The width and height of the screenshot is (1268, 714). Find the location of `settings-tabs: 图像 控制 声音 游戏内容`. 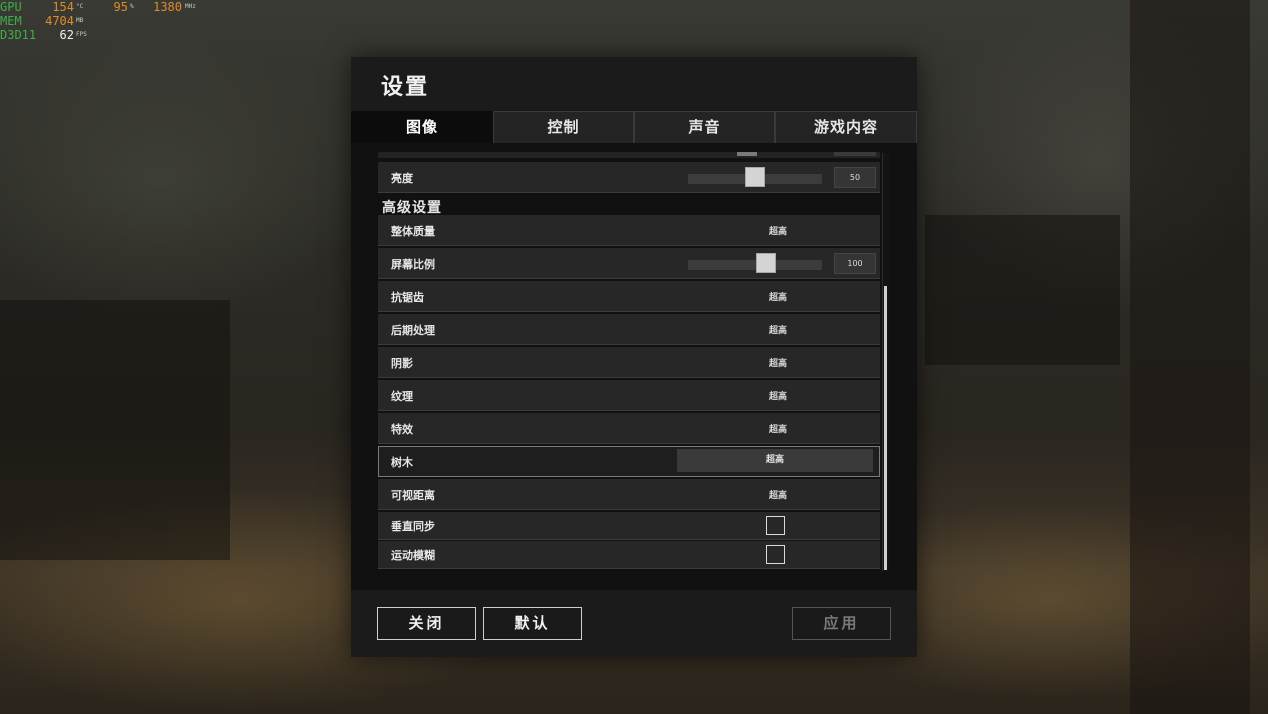

settings-tabs: 图像 控制 声音 游戏内容 is located at coordinates (634, 127).